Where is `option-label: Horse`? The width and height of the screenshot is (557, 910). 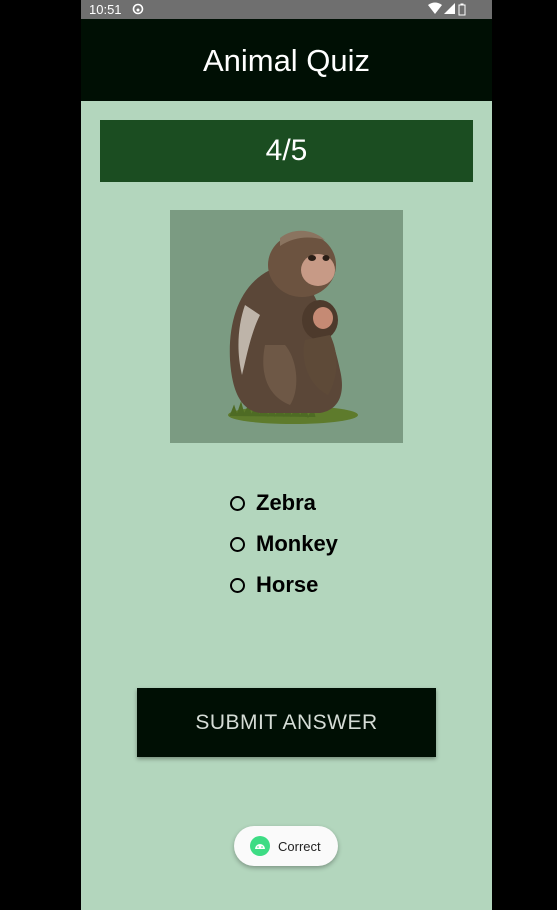
option-label: Horse is located at coordinates (287, 584).